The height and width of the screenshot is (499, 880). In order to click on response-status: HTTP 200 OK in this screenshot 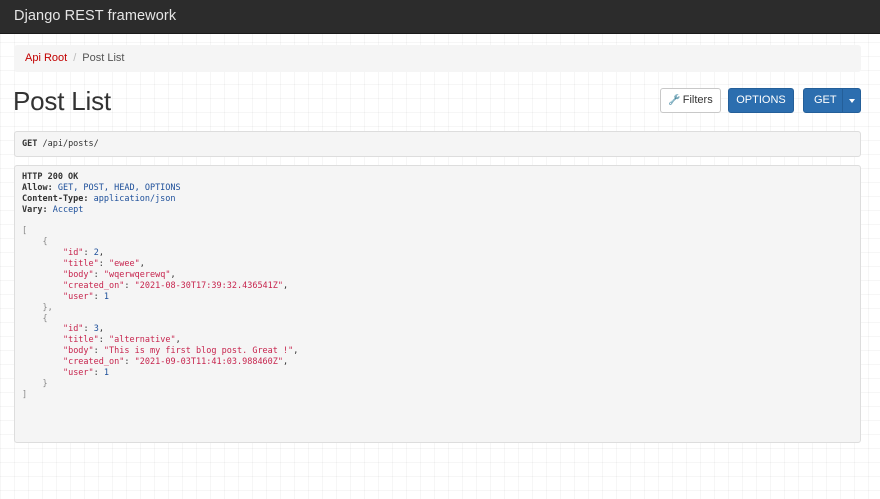, I will do `click(50, 177)`.